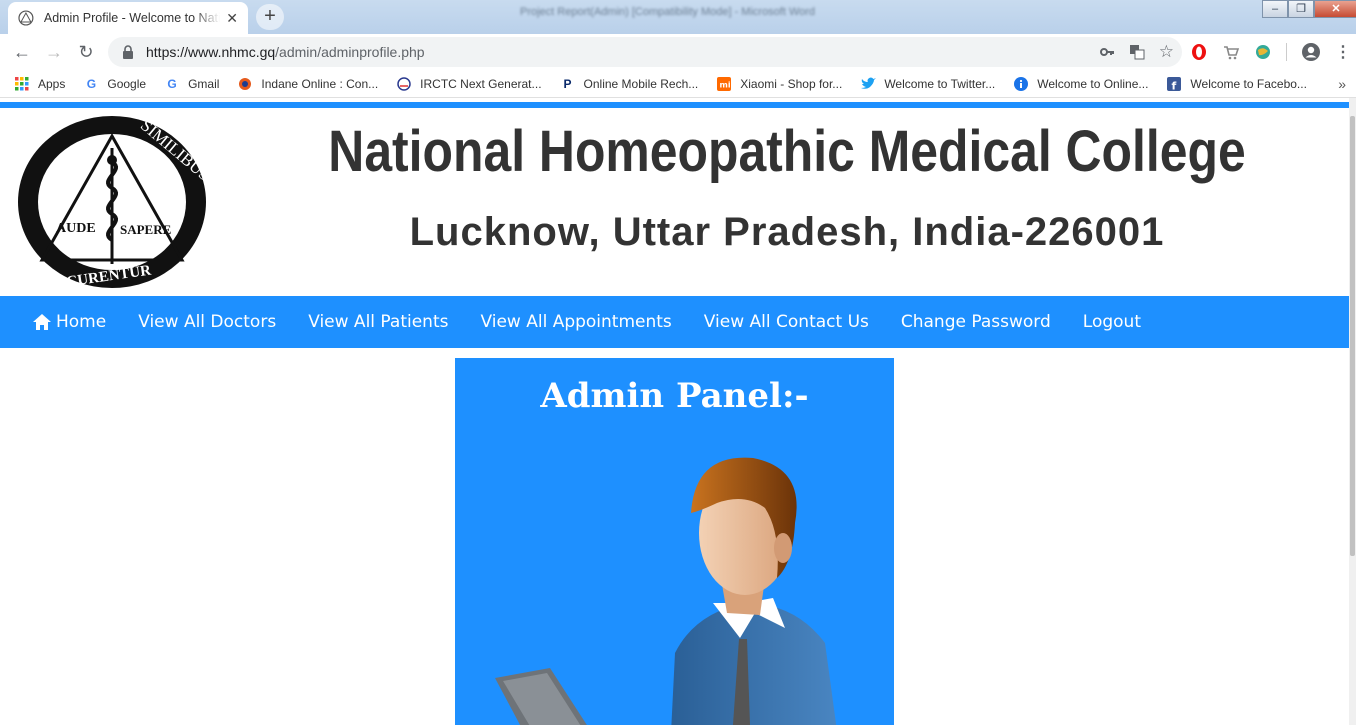 This screenshot has width=1356, height=725. Describe the element at coordinates (145, 229) in the screenshot. I see `logo-text-right: SAPERE` at that location.